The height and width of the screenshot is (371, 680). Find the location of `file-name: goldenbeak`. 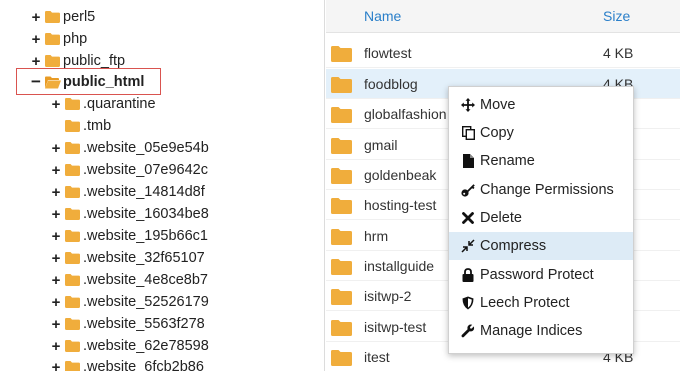

file-name: goldenbeak is located at coordinates (400, 175).